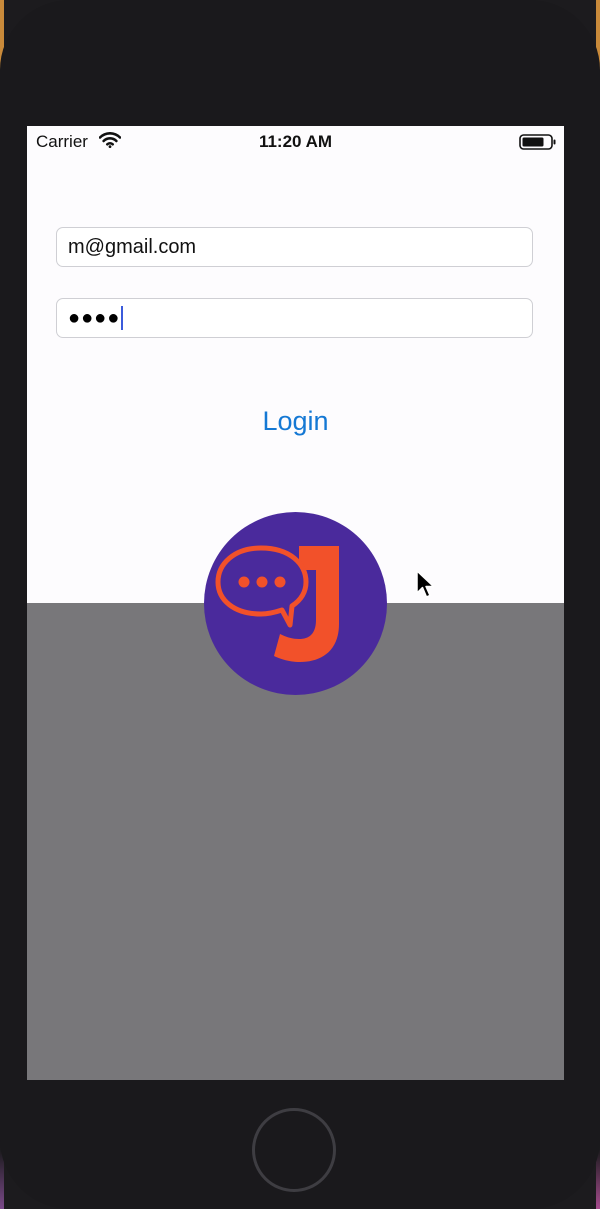 Image resolution: width=600 pixels, height=1209 pixels. Describe the element at coordinates (94, 317) in the screenshot. I see `password-value: ●●●●` at that location.